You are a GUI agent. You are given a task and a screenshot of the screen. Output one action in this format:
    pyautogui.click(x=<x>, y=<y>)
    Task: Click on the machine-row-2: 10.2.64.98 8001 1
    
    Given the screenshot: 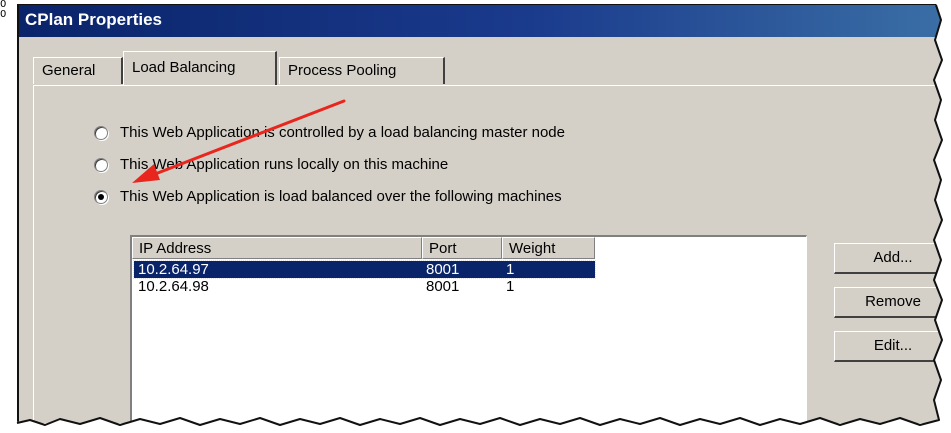 What is the action you would take?
    pyautogui.click(x=364, y=286)
    